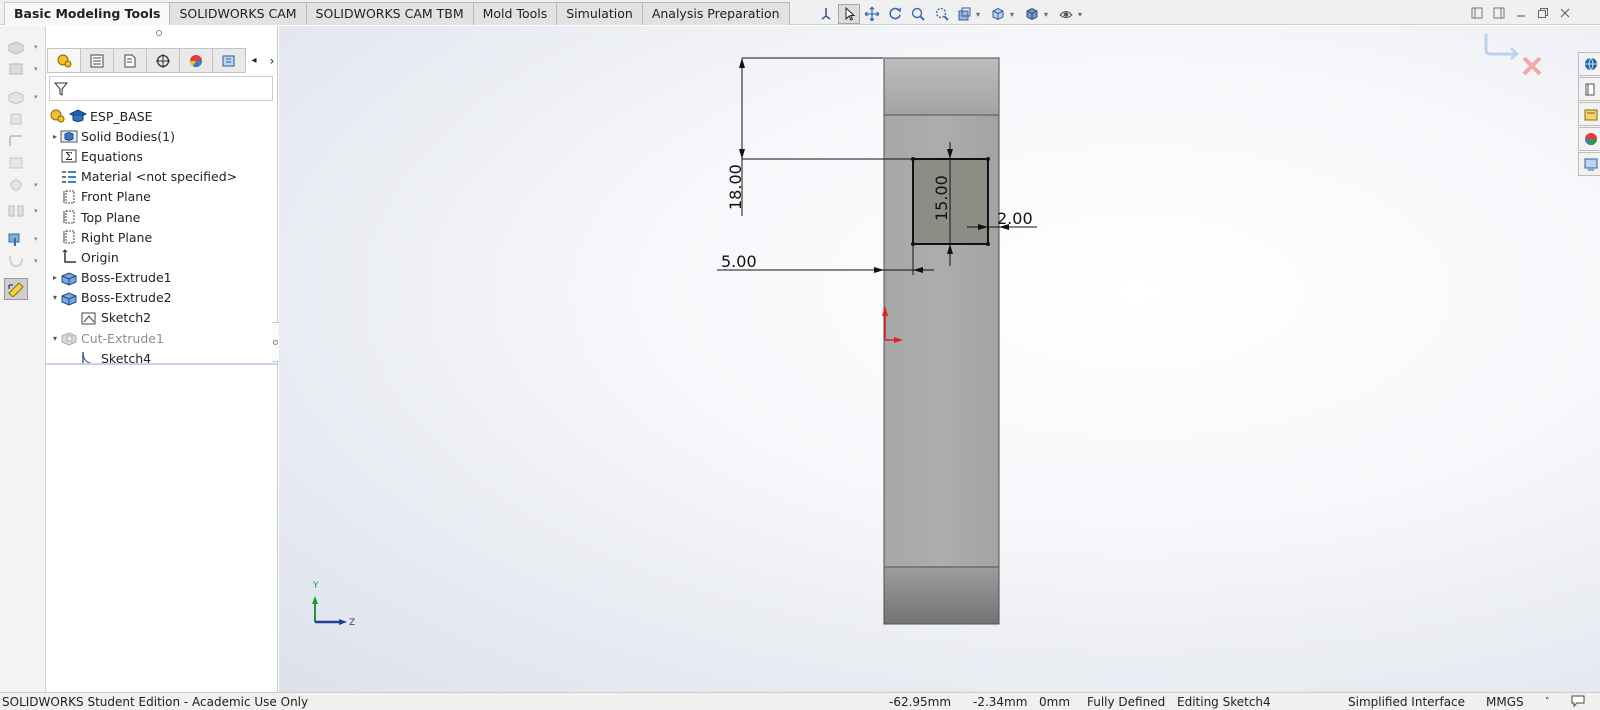 Image resolution: width=1600 pixels, height=710 pixels. What do you see at coordinates (1501, 47) in the screenshot?
I see `exit-sketch-icon` at bounding box center [1501, 47].